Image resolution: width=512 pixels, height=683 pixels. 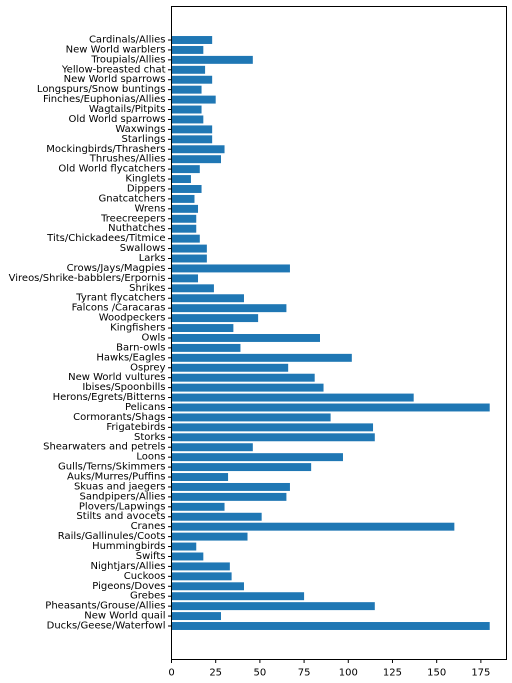 What do you see at coordinates (145, 576) in the screenshot?
I see `y-tick-label: Cuckoos` at bounding box center [145, 576].